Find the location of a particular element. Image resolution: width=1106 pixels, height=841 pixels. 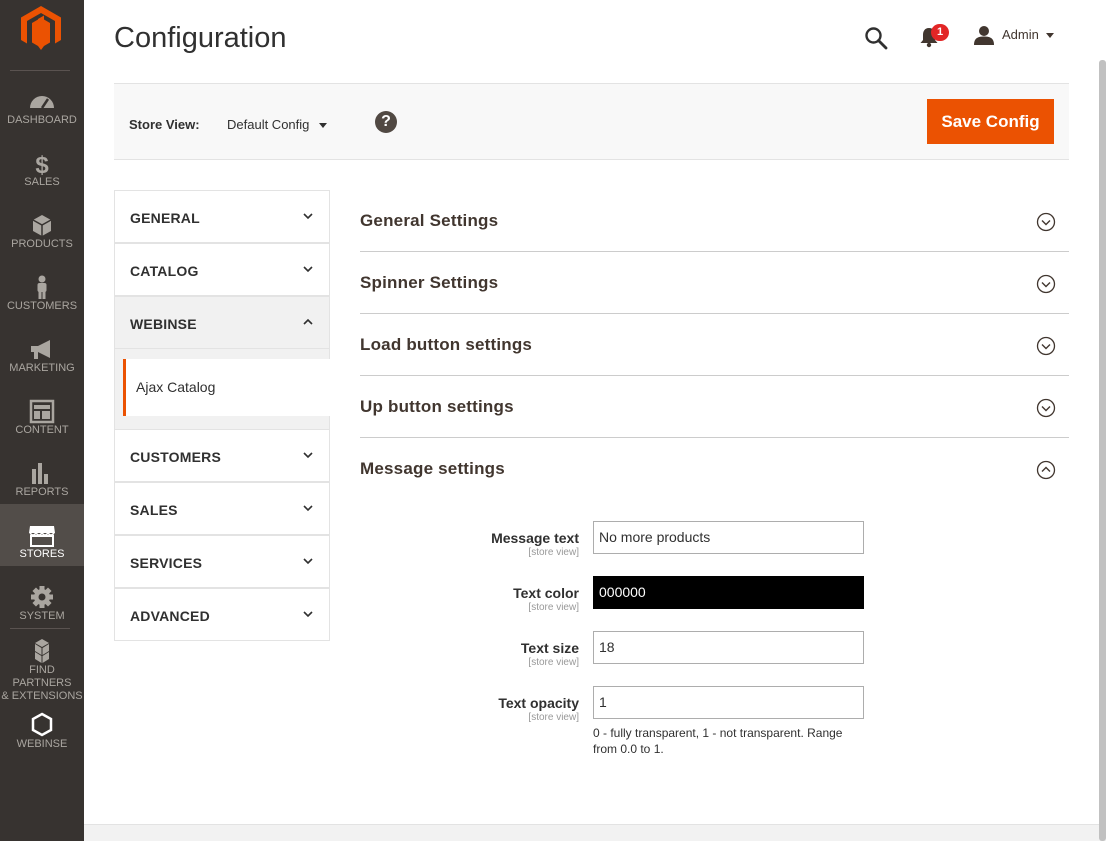

sidebar-item-label: FIND PARTNERS is located at coordinates (42, 676).